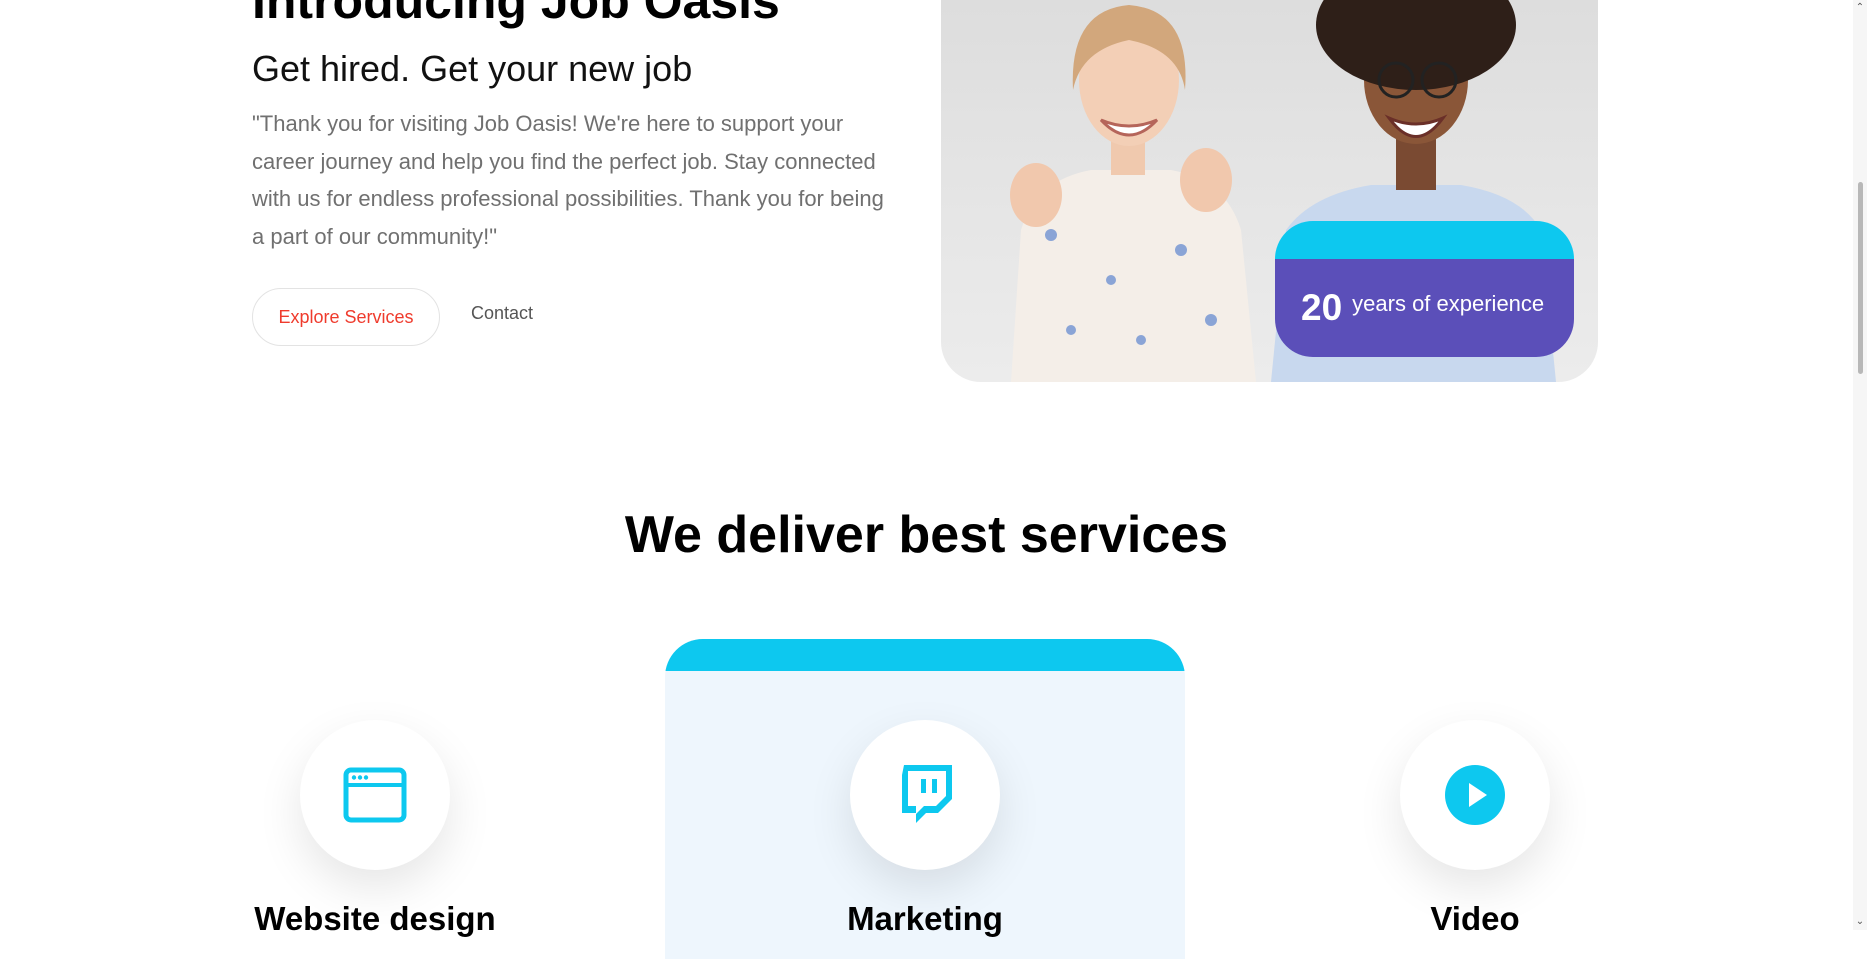 This screenshot has height=959, width=1867. Describe the element at coordinates (346, 317) in the screenshot. I see `explore-services-button: Explore Services` at that location.